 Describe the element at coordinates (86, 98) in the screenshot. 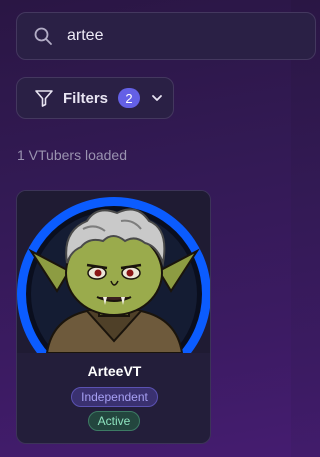

I see `filters-label: Filters` at that location.